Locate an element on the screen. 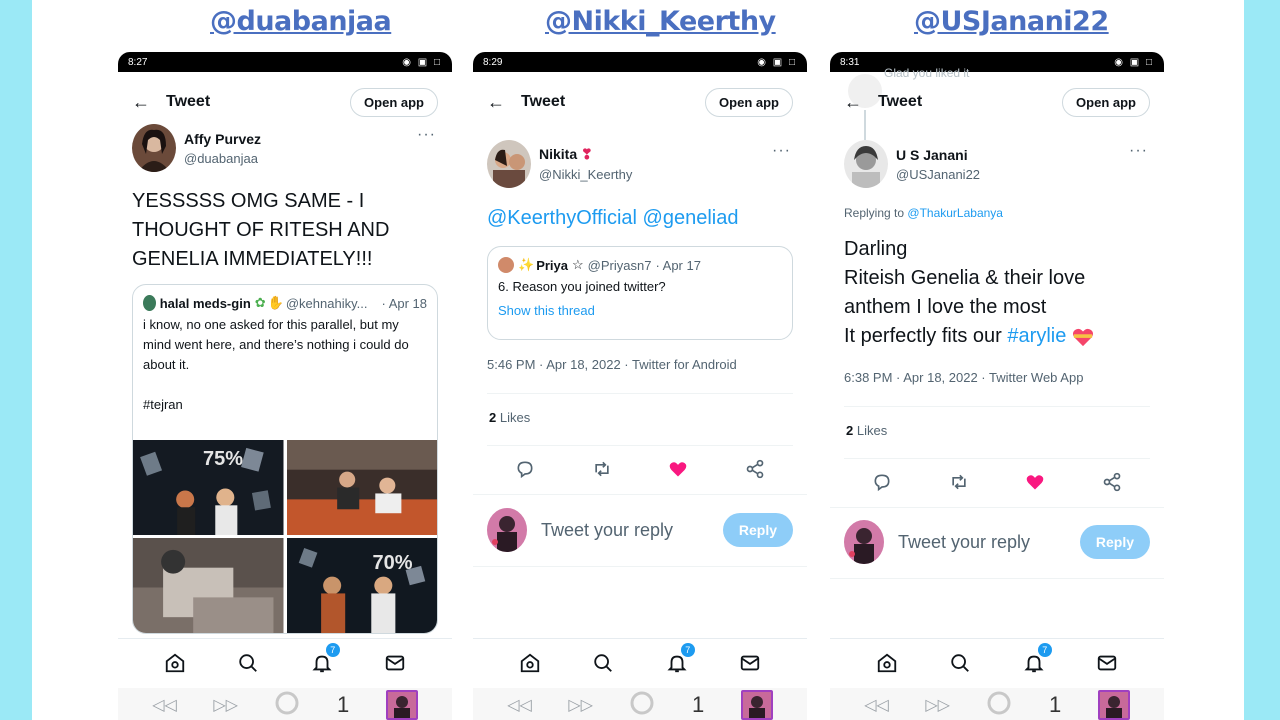 This screenshot has height=720, width=1280. media-mosaic: 75% 70% is located at coordinates (285, 536).